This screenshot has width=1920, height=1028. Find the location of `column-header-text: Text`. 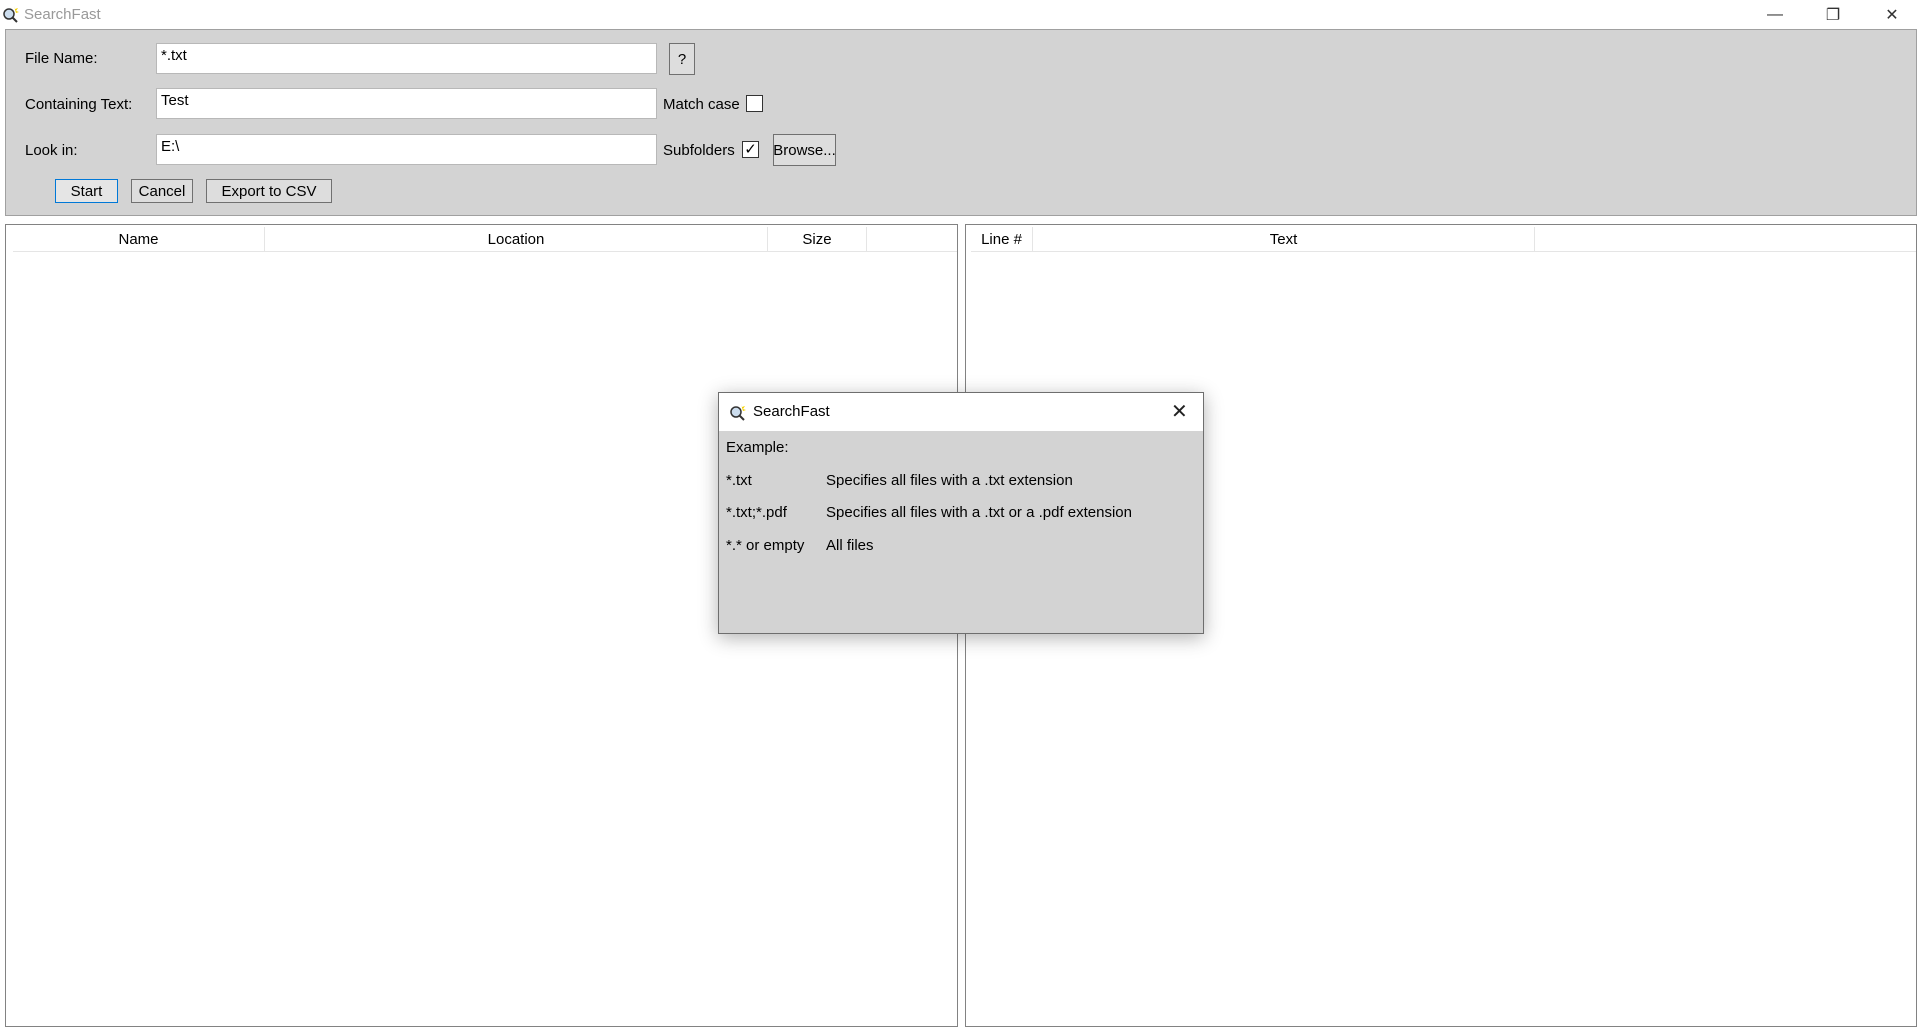

column-header-text: Text is located at coordinates (1284, 239).